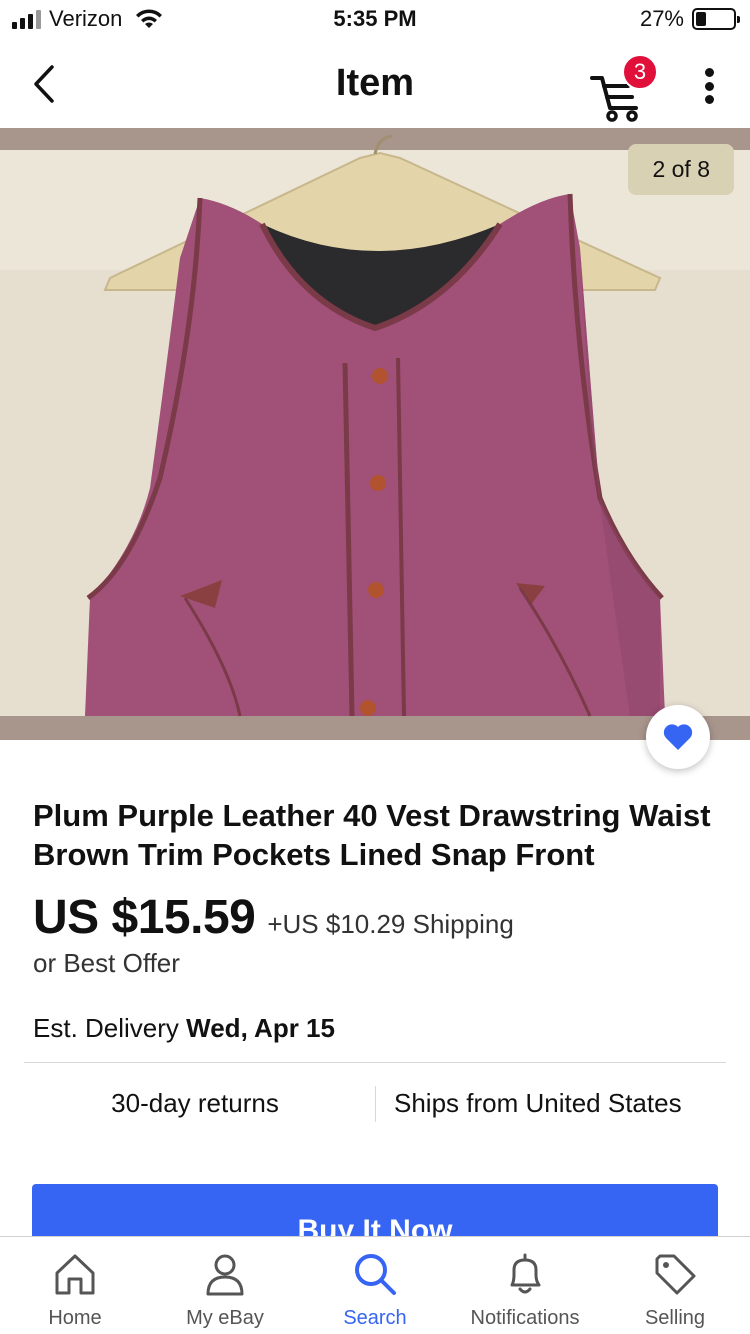 The width and height of the screenshot is (750, 1334). I want to click on tab-search: Search, so click(375, 1285).